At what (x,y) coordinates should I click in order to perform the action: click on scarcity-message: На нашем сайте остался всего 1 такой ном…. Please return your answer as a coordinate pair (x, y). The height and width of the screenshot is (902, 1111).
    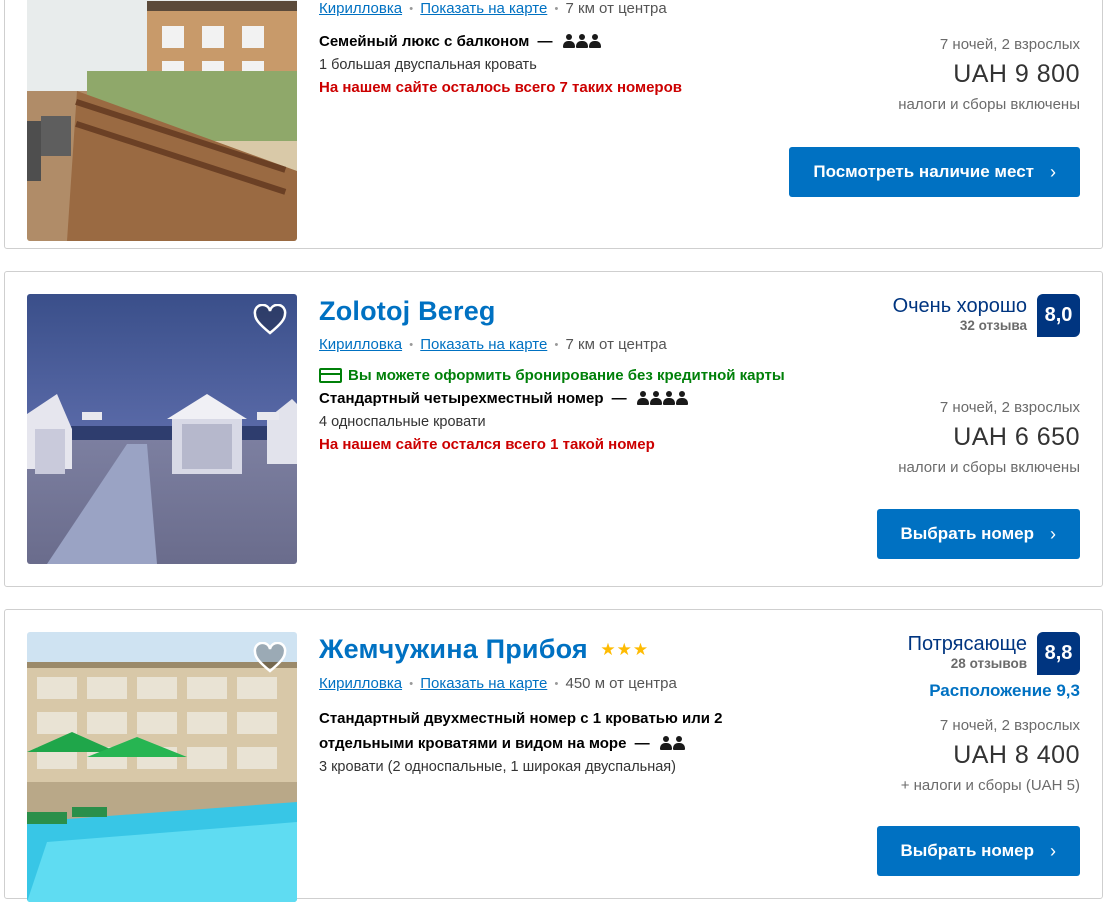
    Looking at the image, I should click on (487, 444).